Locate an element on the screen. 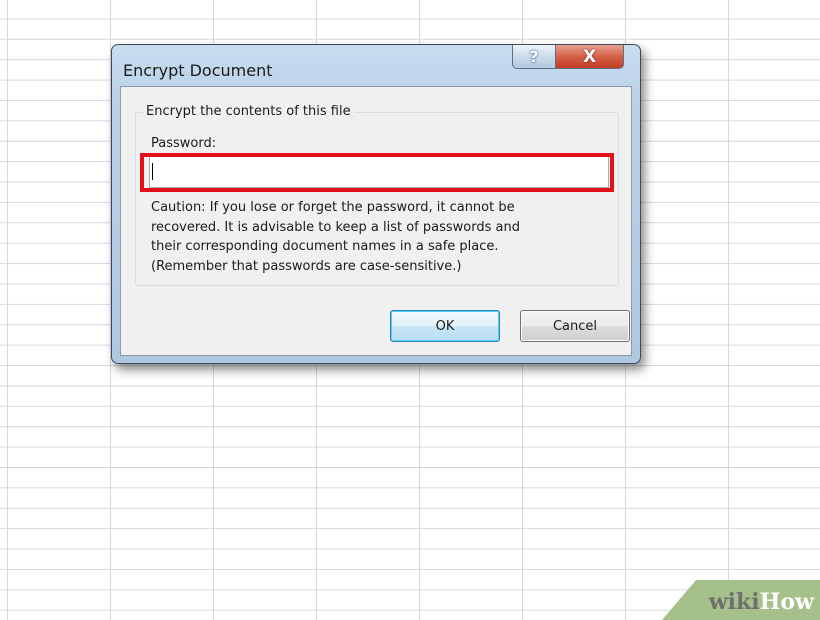 The image size is (820, 620). close-icon: X is located at coordinates (589, 56).